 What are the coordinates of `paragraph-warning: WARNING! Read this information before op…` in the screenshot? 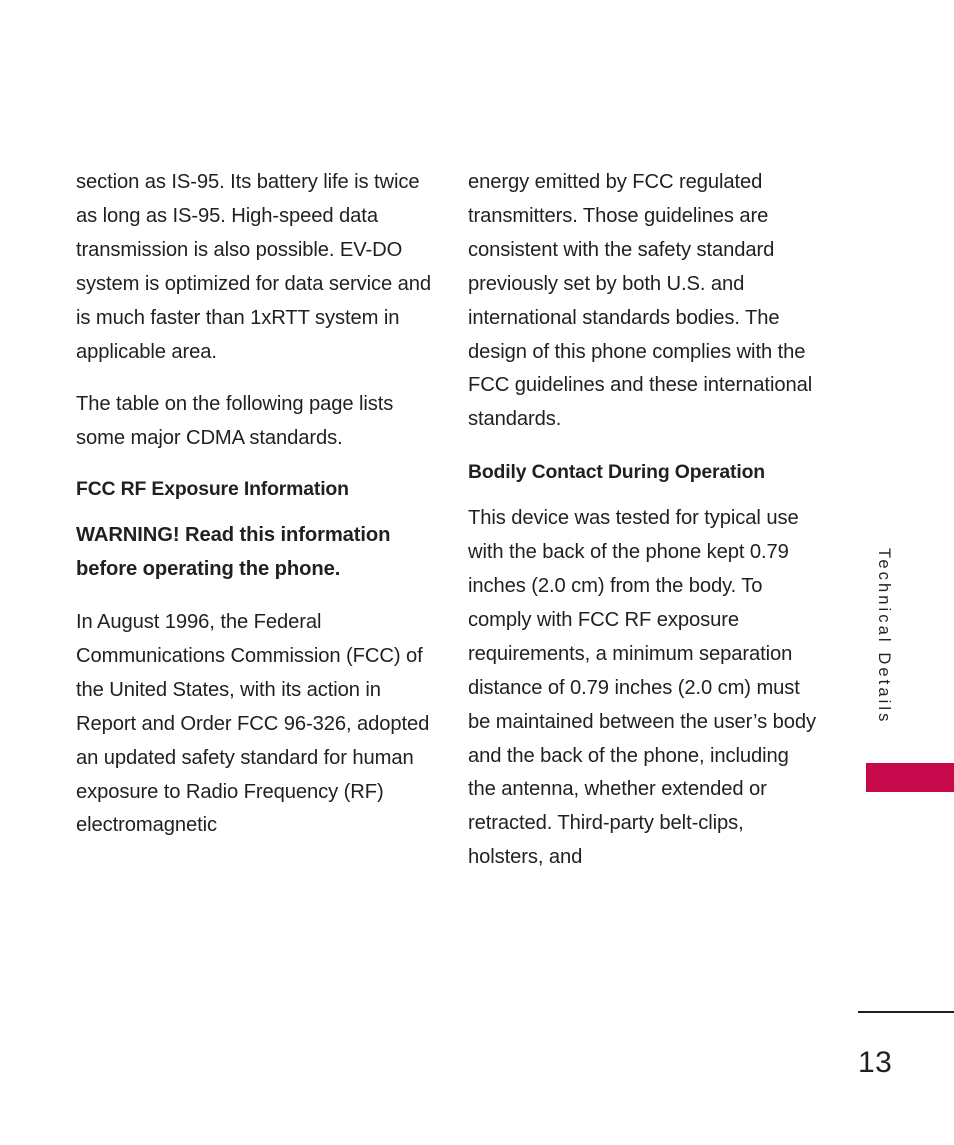 It's located at (233, 552).